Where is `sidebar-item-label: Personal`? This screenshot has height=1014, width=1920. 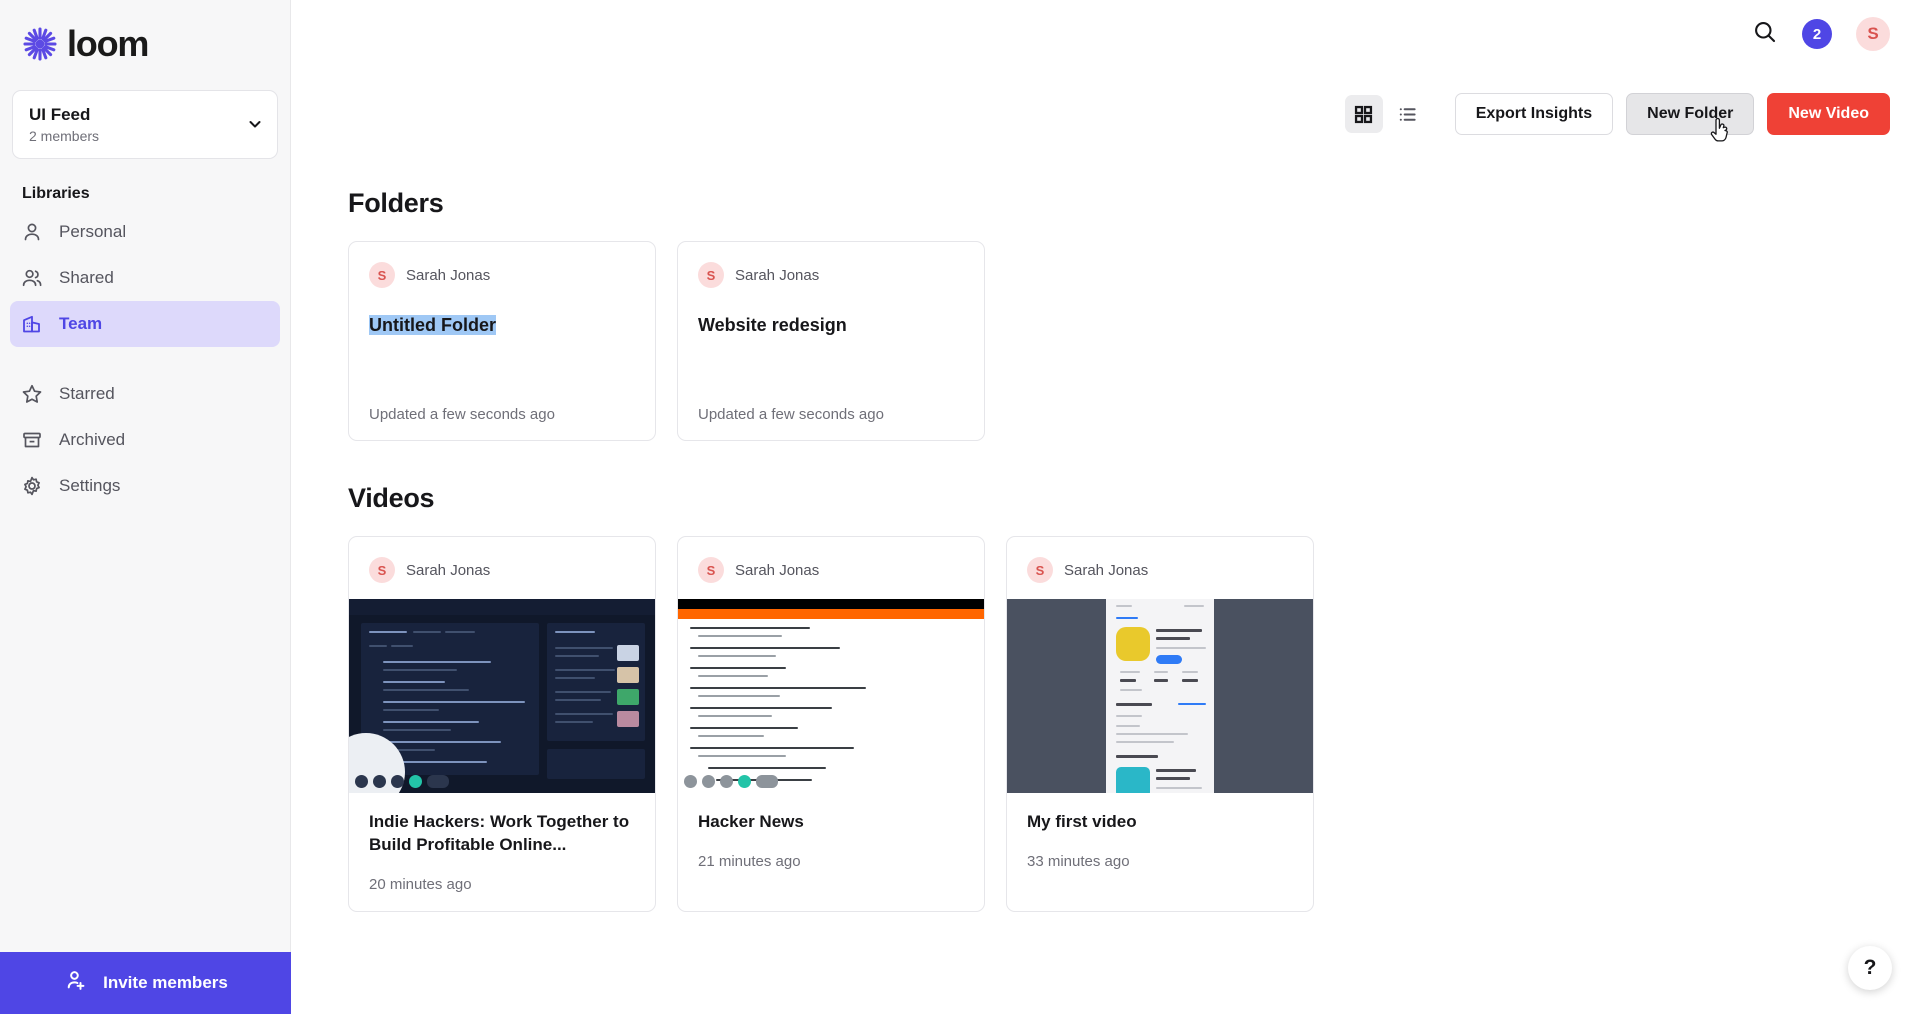
sidebar-item-label: Personal is located at coordinates (93, 232).